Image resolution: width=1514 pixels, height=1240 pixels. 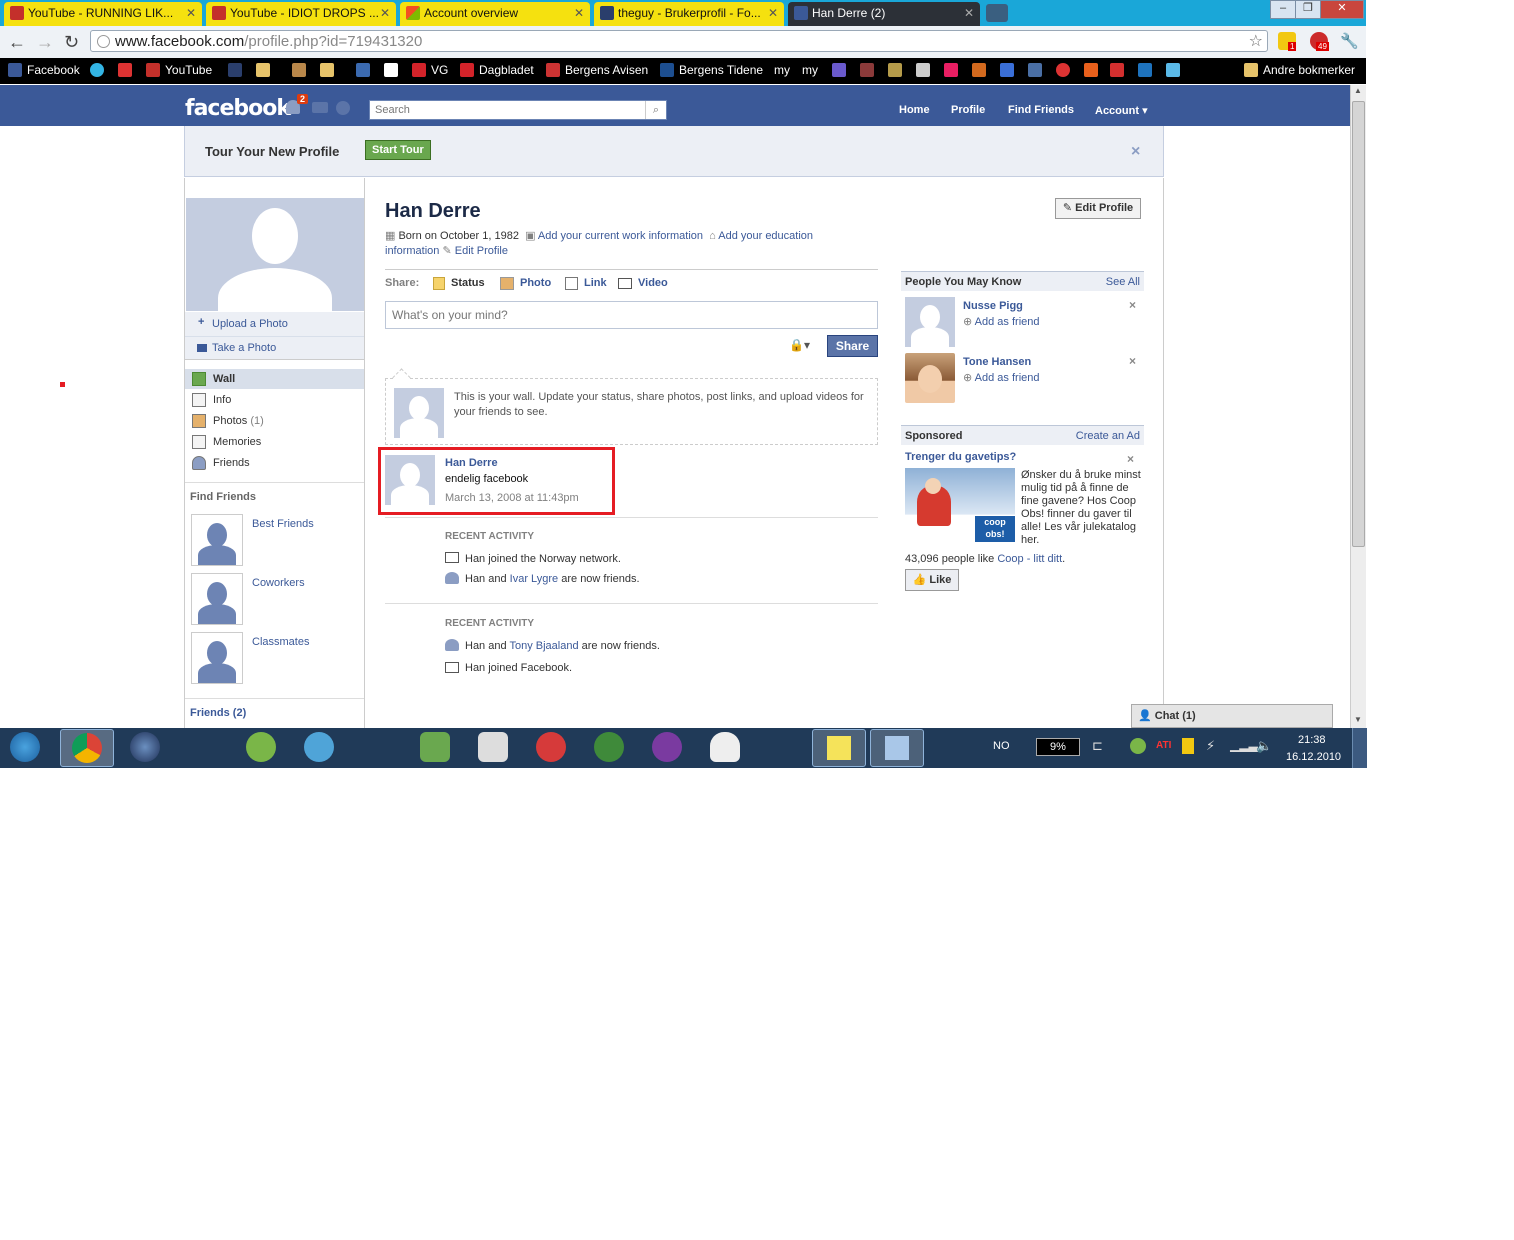 What do you see at coordinates (274, 379) in the screenshot?
I see `sidebar-item-wall: Wall` at bounding box center [274, 379].